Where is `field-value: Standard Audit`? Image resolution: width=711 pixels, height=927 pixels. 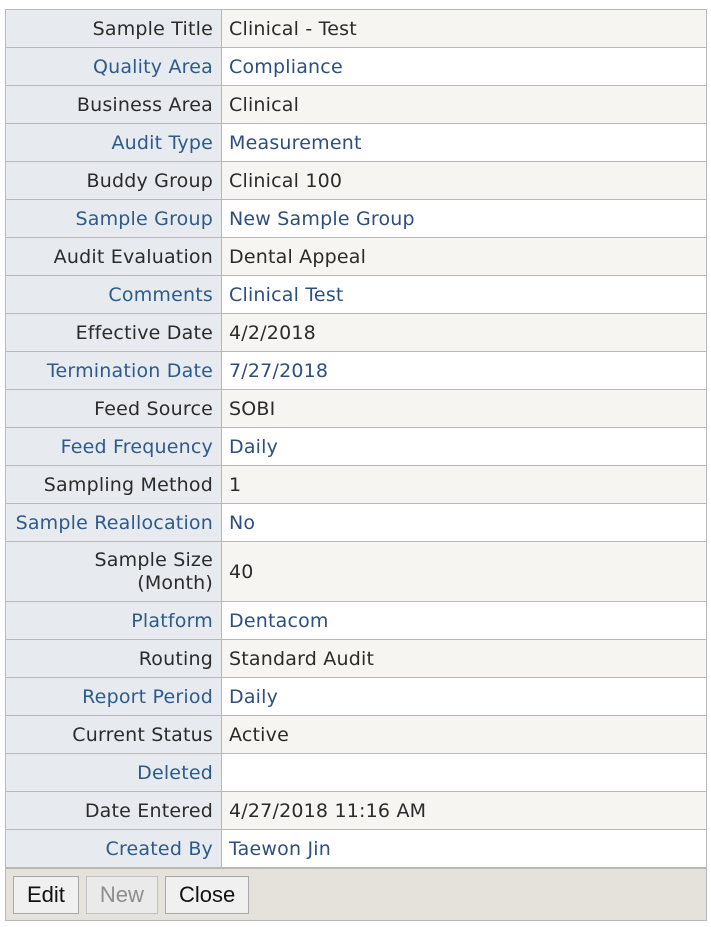 field-value: Standard Audit is located at coordinates (463, 658).